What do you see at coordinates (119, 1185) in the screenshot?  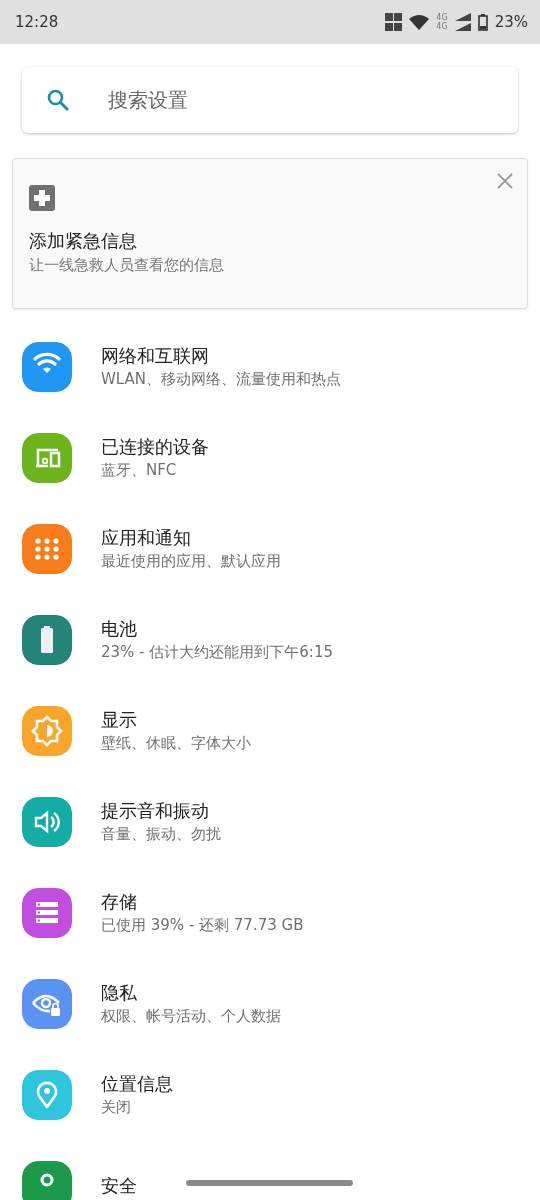 I see `setting-title: 安全` at bounding box center [119, 1185].